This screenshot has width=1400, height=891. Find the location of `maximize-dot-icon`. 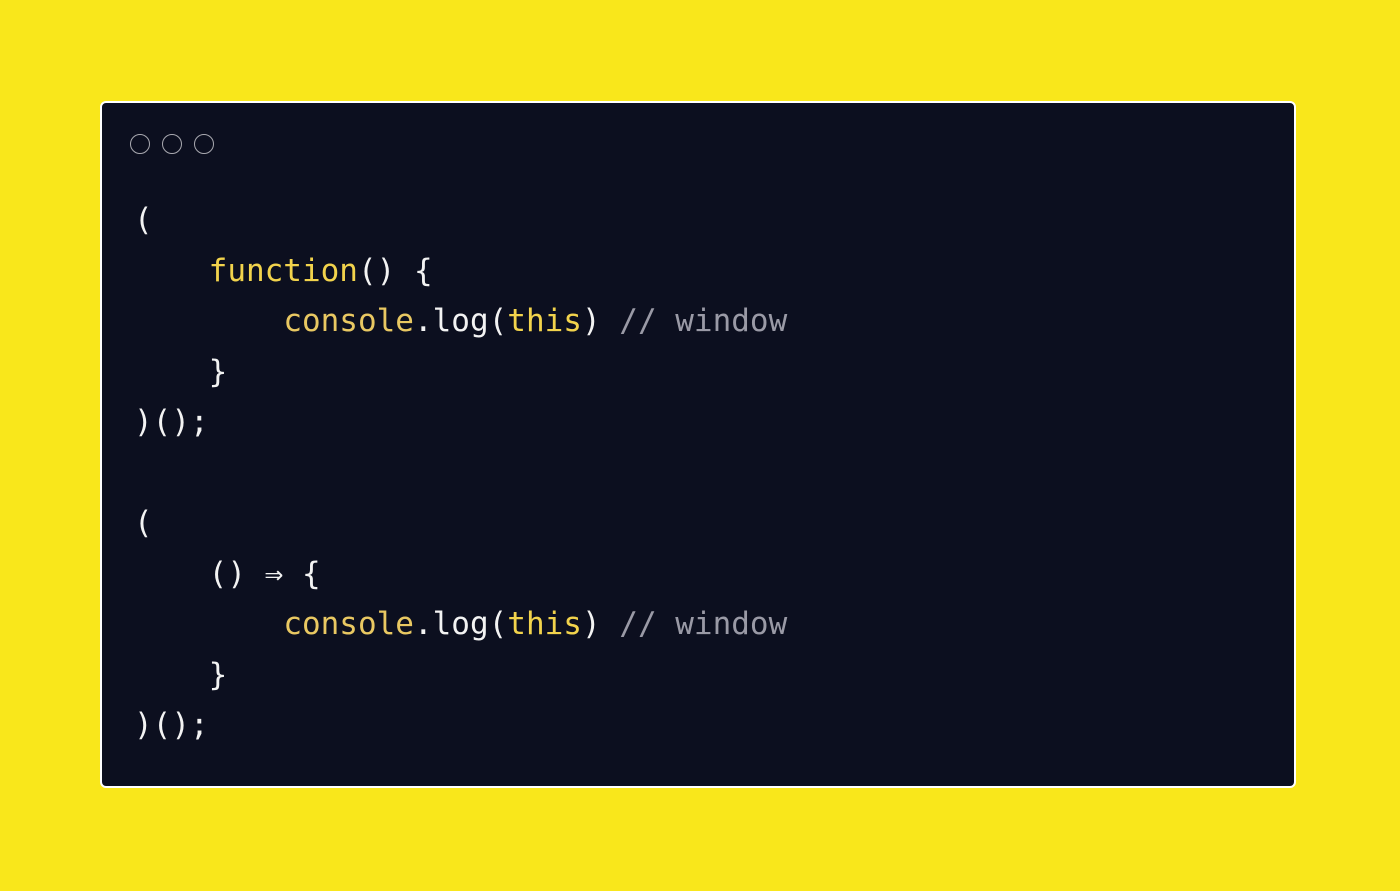

maximize-dot-icon is located at coordinates (204, 144).